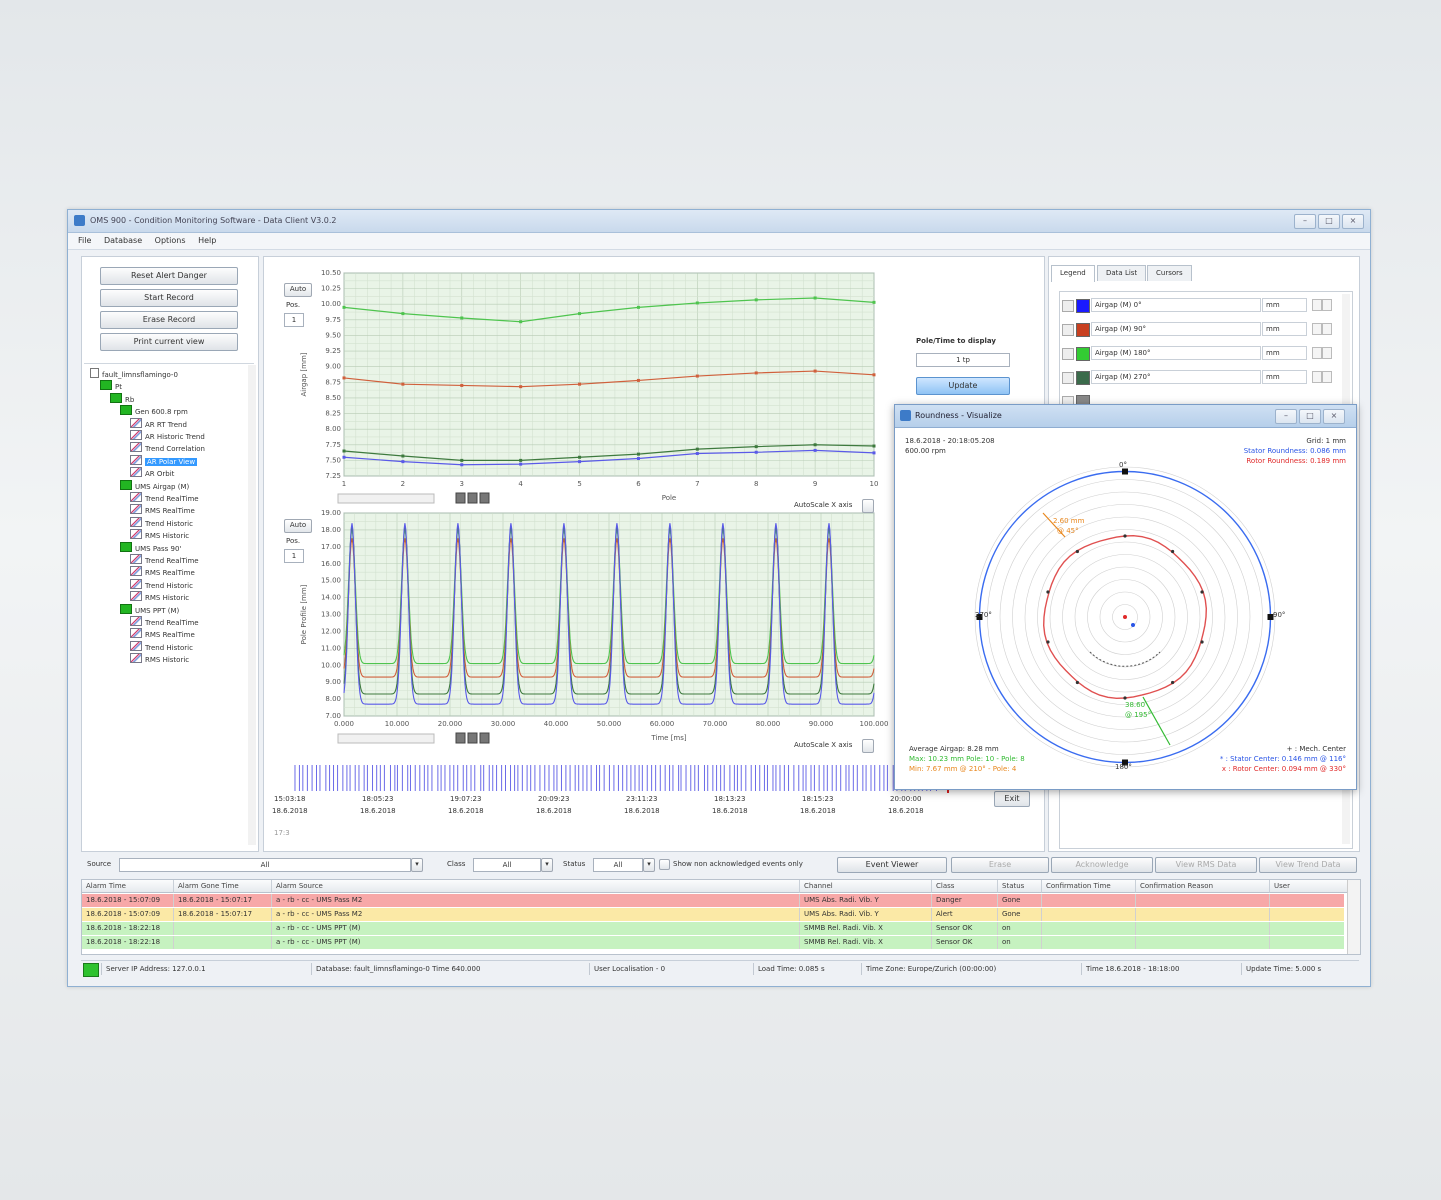  I want to click on menu-database: Database, so click(123, 240).